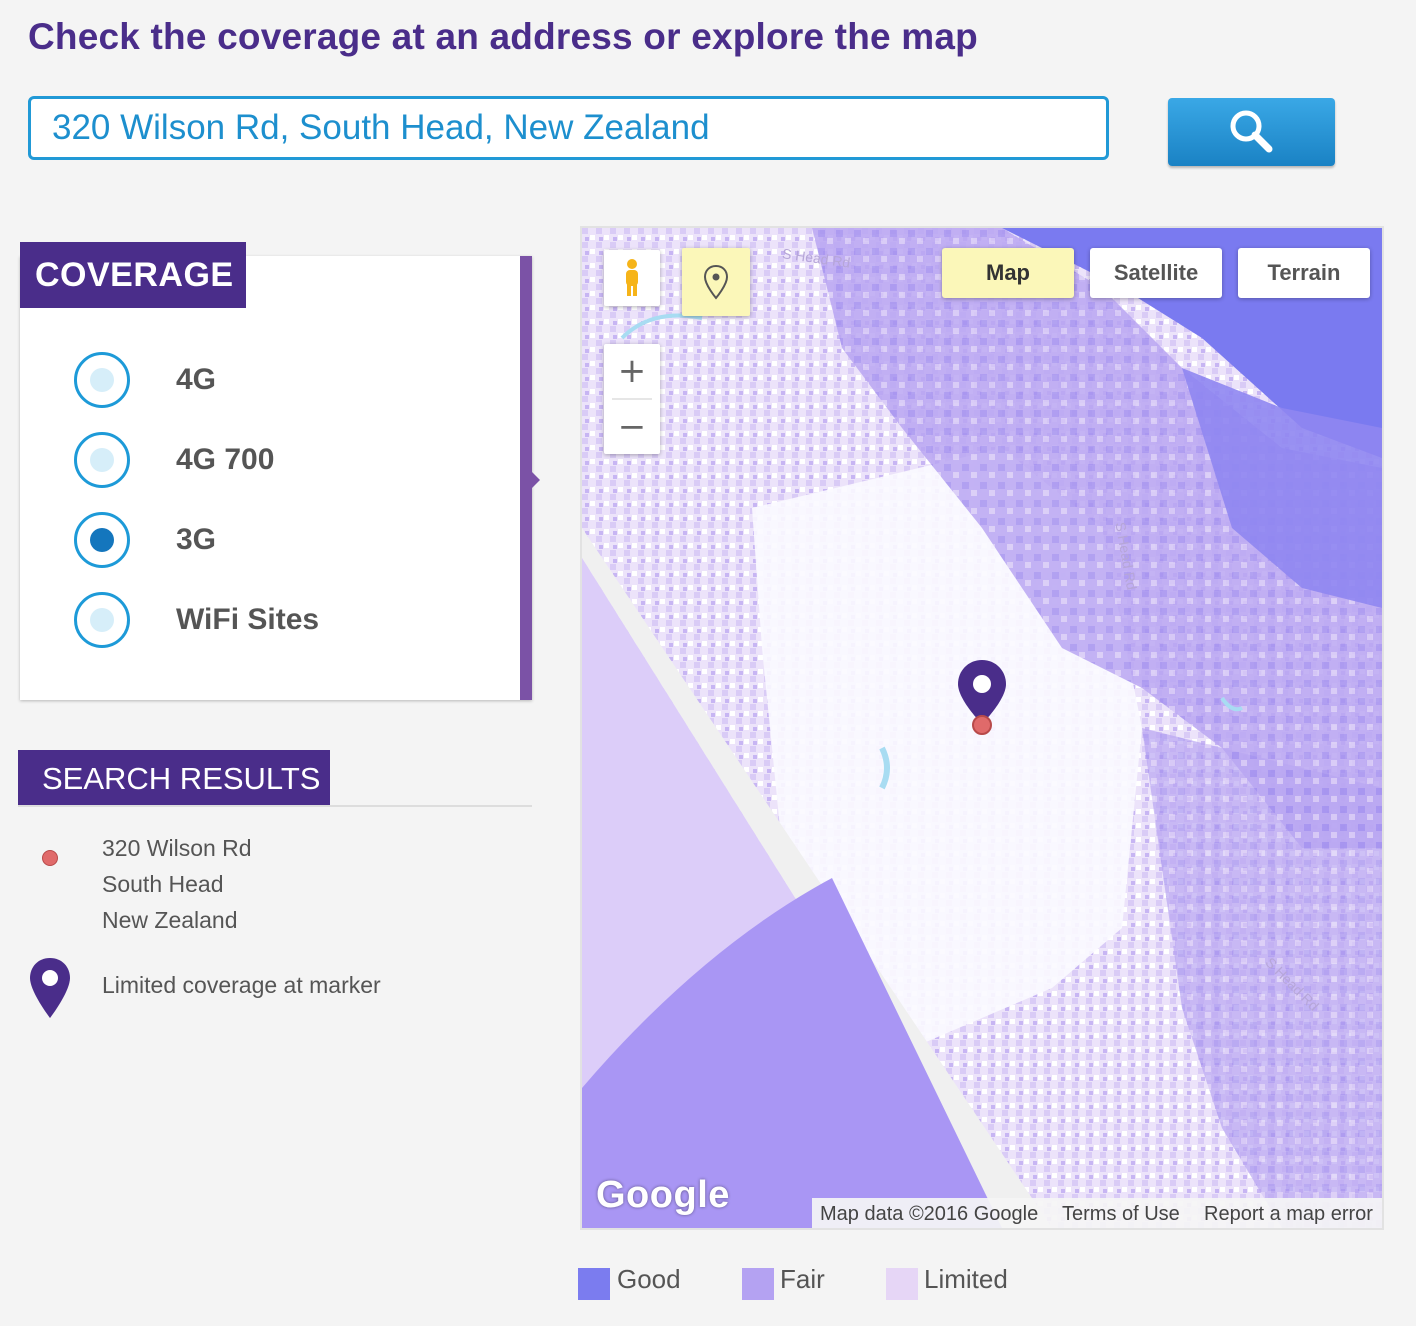  What do you see at coordinates (902, 1284) in the screenshot?
I see `legend-swatch-limited` at bounding box center [902, 1284].